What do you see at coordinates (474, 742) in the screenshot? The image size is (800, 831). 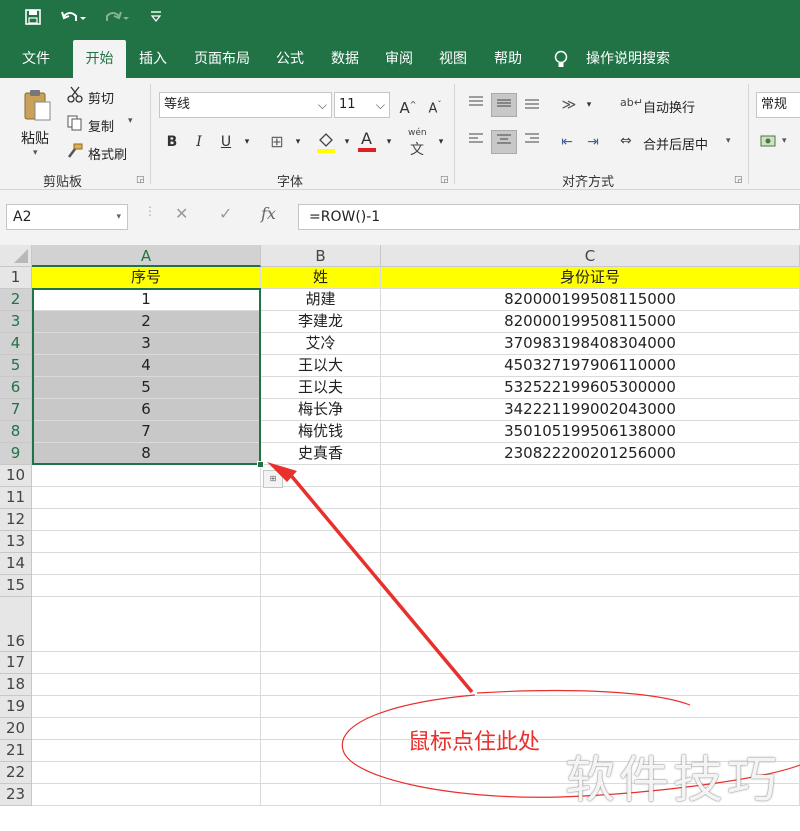 I see `annotation-text: 鼠标点住此处` at bounding box center [474, 742].